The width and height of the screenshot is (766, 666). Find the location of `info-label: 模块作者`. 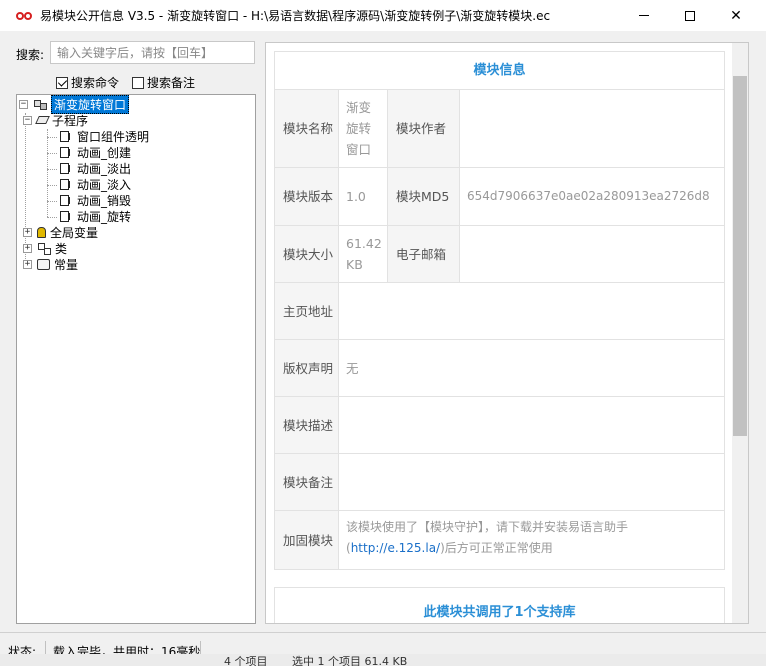

info-label: 模块作者 is located at coordinates (424, 128).